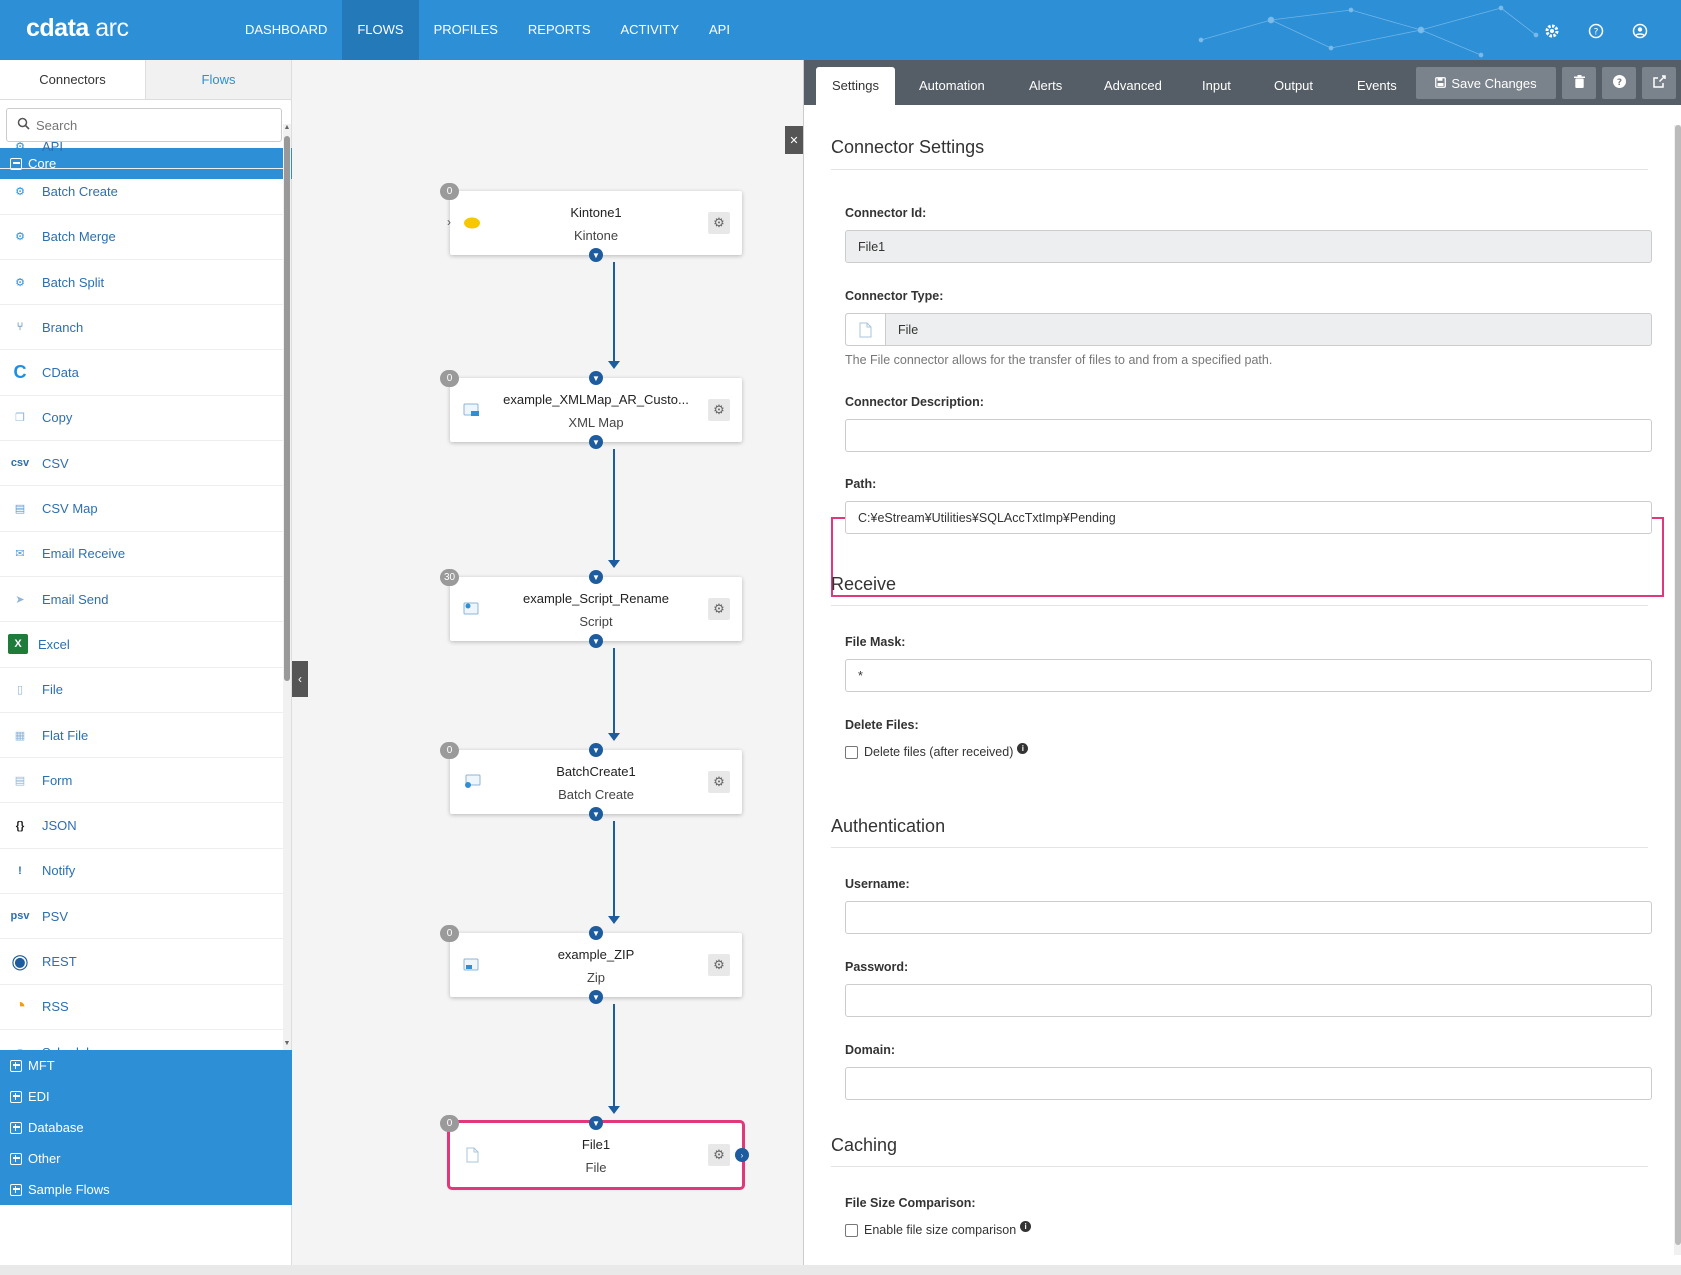 The width and height of the screenshot is (1681, 1275). Describe the element at coordinates (141, 1007) in the screenshot. I see `connector-item: ◔ RSS` at that location.